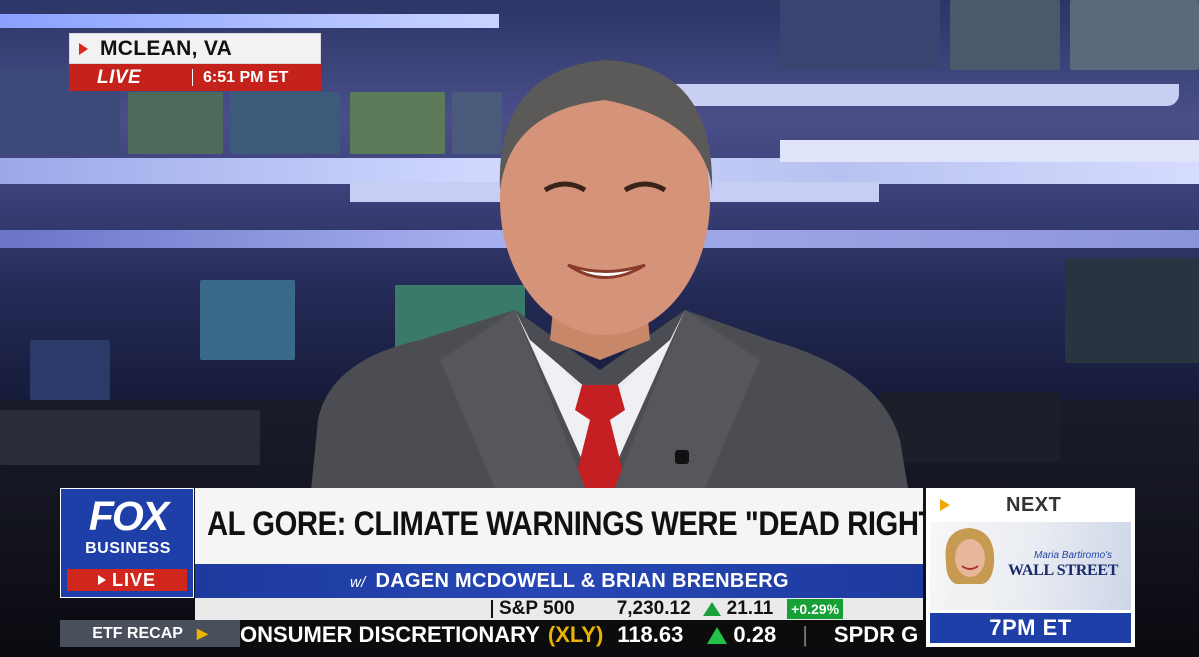  I want to click on show-title-line1: Maria Bartiromo's, so click(1073, 555).